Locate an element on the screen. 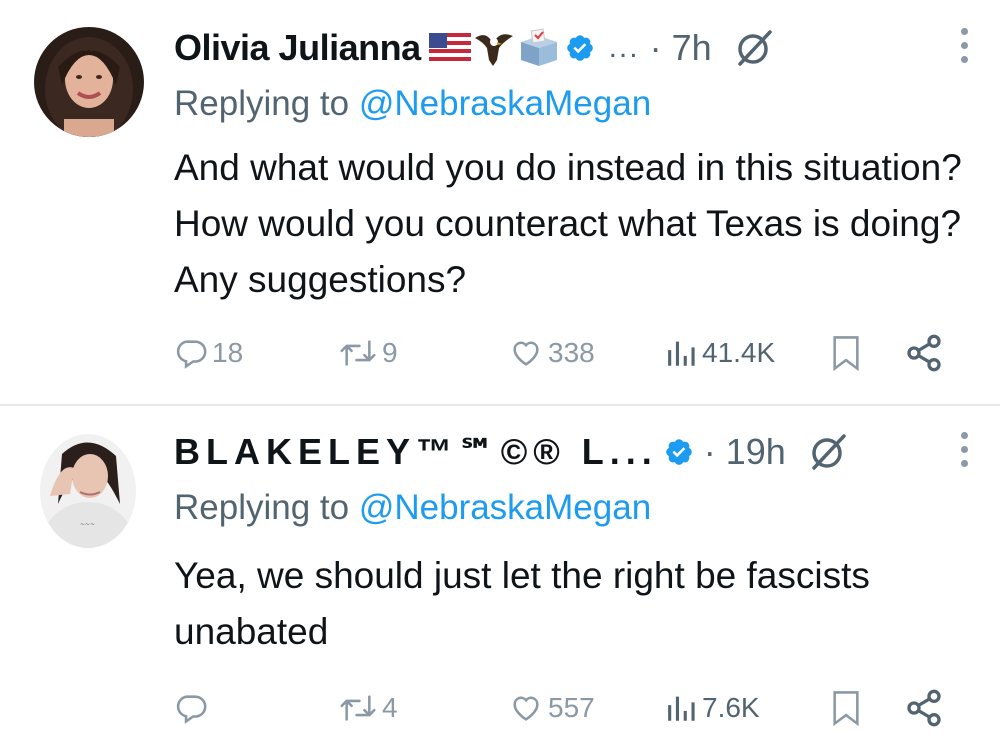  views-button: 41.4K is located at coordinates (719, 353).